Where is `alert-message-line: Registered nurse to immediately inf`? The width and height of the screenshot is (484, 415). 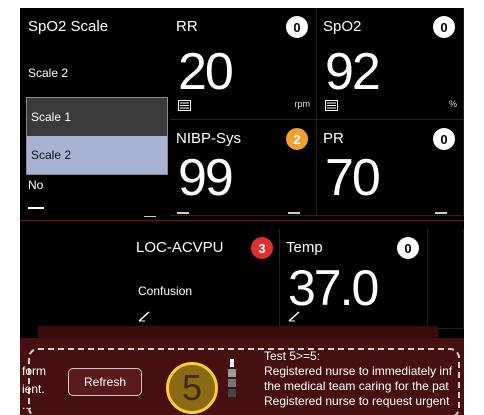 alert-message-line: Registered nurse to immediately inf is located at coordinates (358, 371).